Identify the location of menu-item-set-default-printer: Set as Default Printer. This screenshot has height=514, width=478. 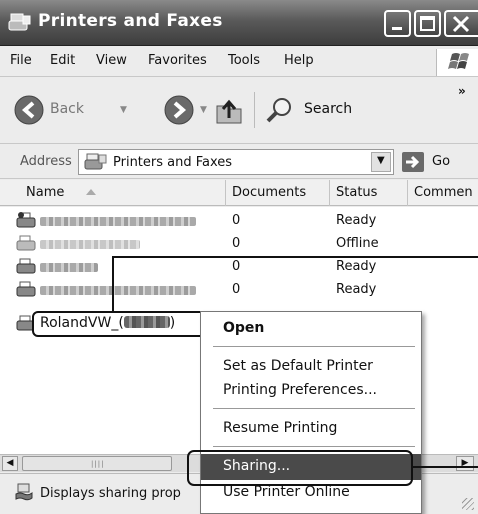
(298, 366).